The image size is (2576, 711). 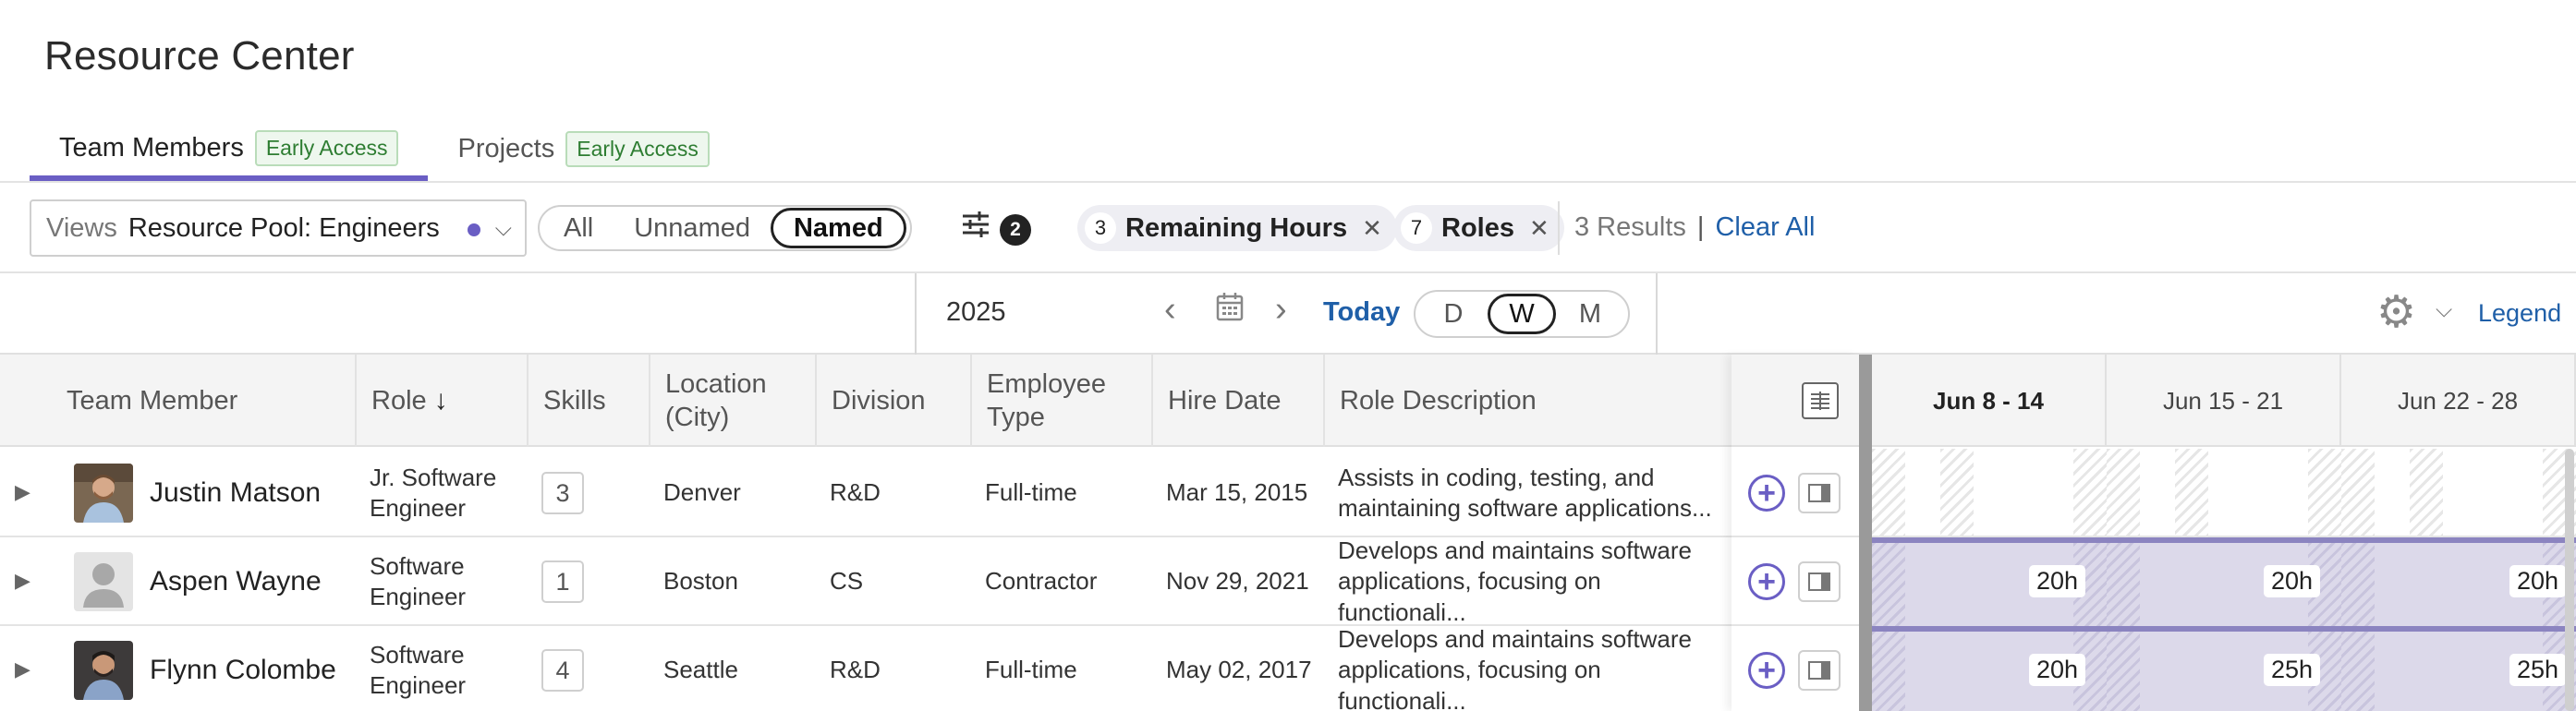 I want to click on row-actions-column: + + +, so click(x=1795, y=533).